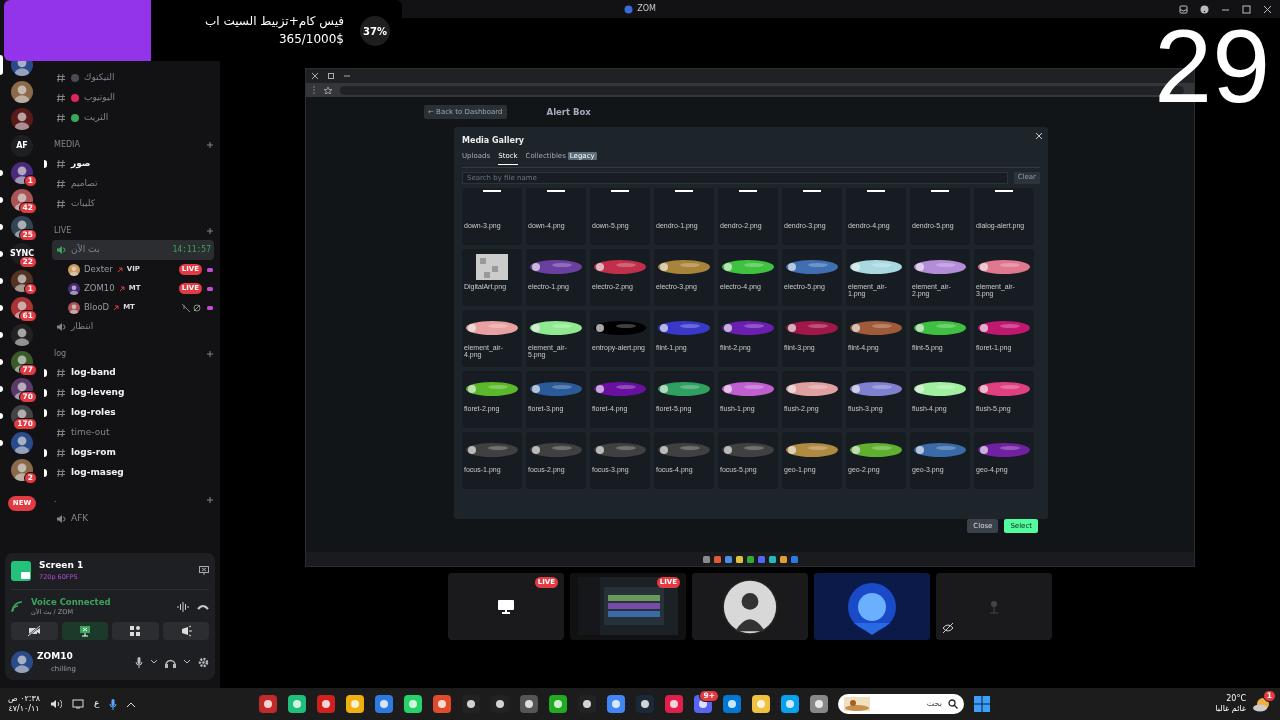  Describe the element at coordinates (96, 118) in the screenshot. I see `channel-name: الثريت` at that location.